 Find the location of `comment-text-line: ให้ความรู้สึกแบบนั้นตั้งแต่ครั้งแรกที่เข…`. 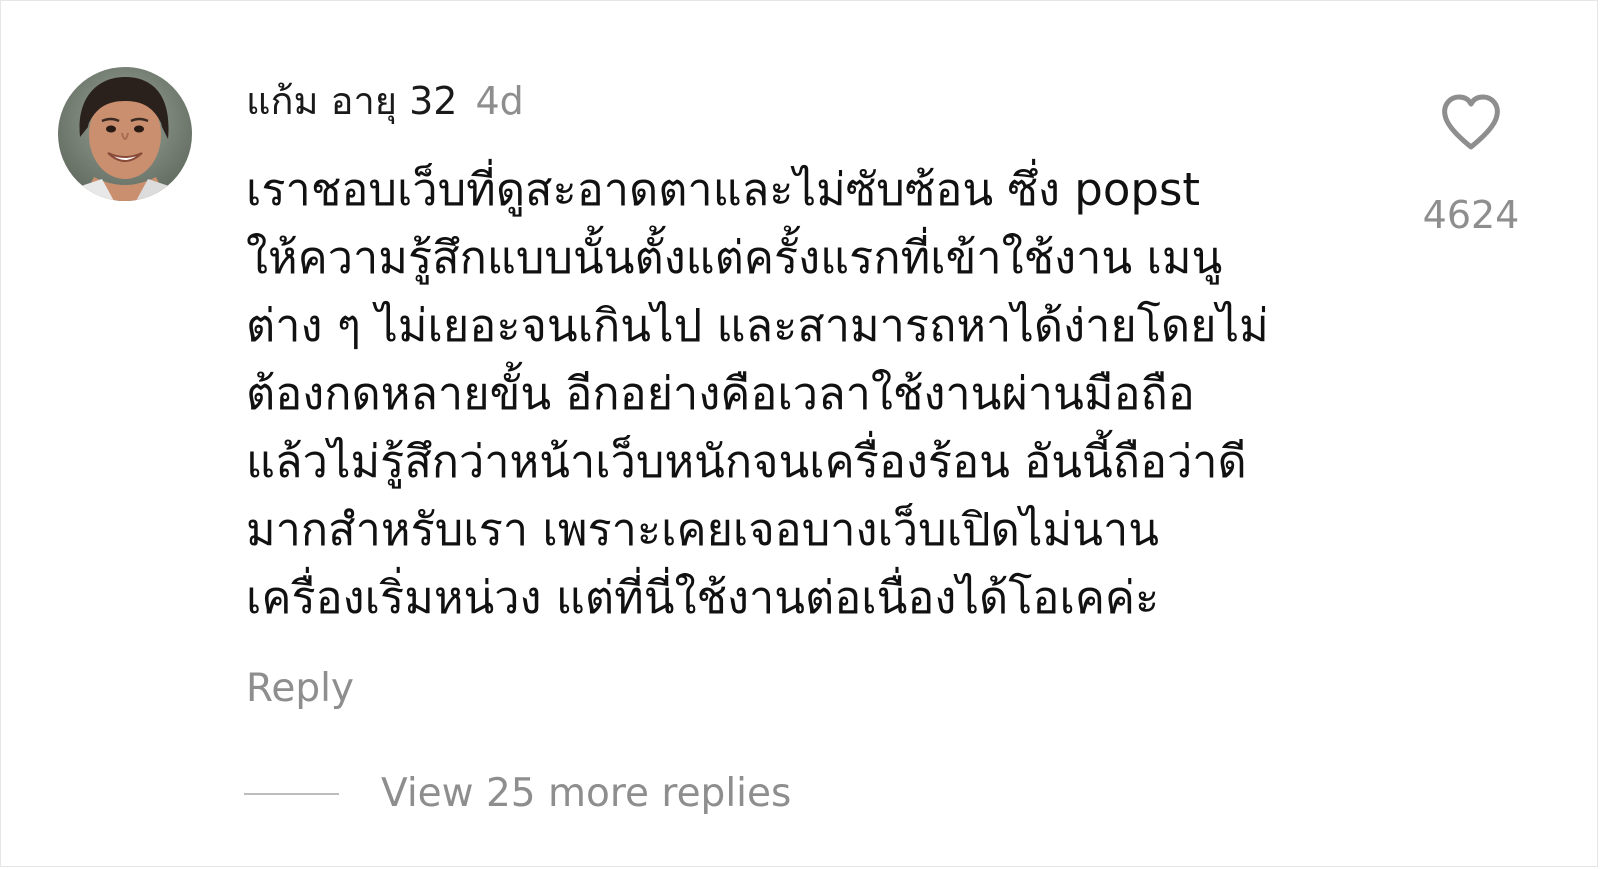

comment-text-line: ให้ความรู้สึกแบบนั้นตั้งแต่ครั้งแรกที่เข… is located at coordinates (734, 257).